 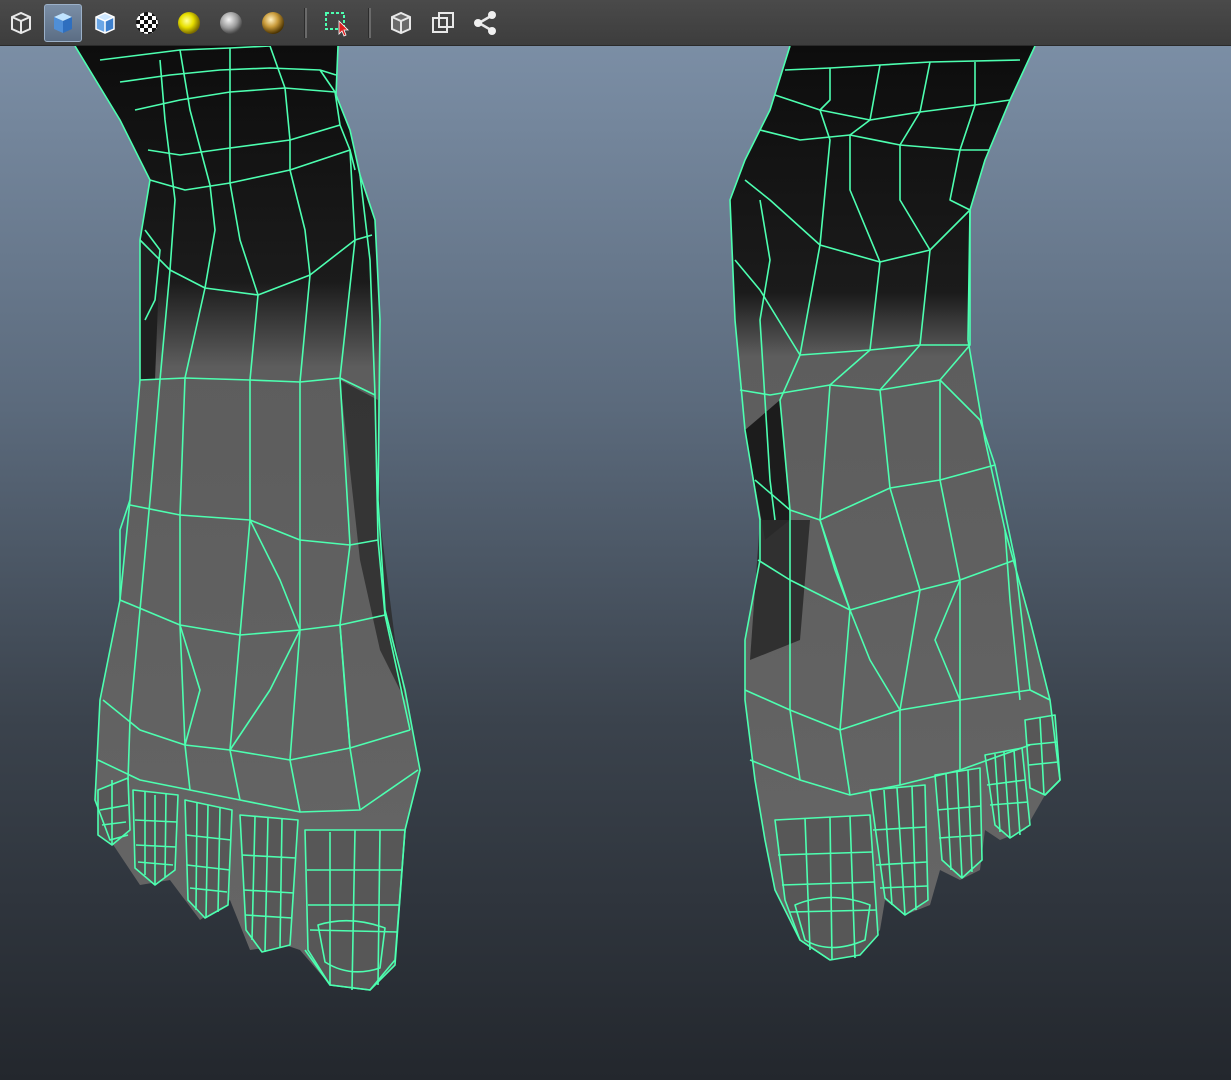 I want to click on checker-texture-icon, so click(x=147, y=22).